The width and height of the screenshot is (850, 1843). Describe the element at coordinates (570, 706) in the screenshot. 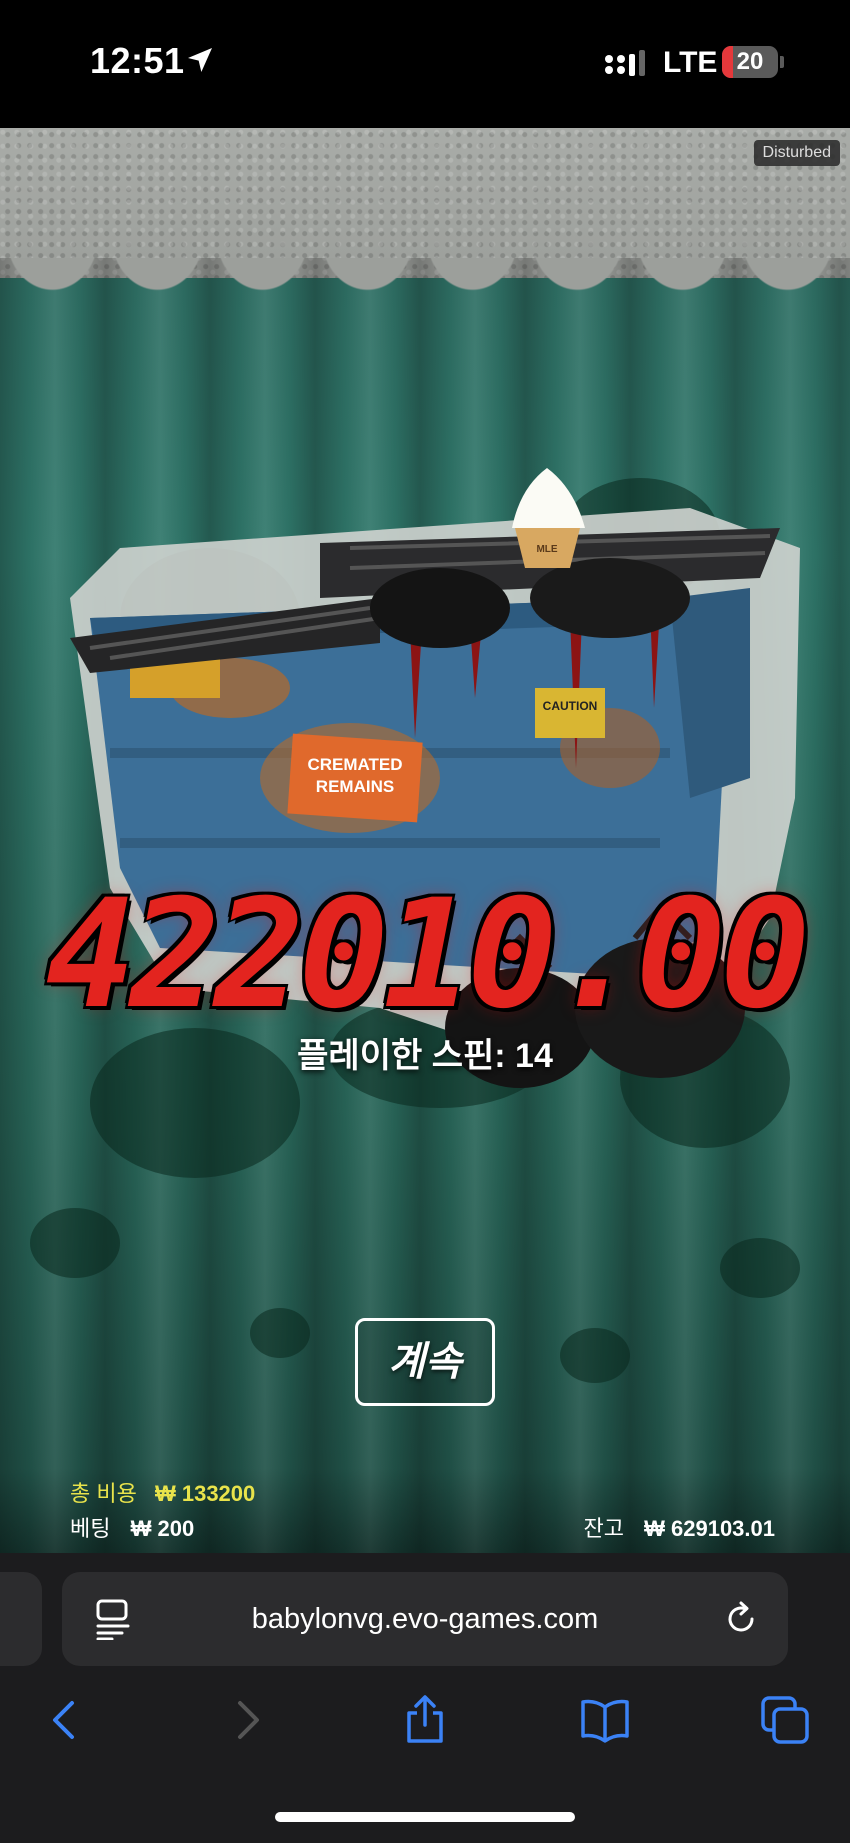

I see `caution-sticker-label: CAUTION` at that location.